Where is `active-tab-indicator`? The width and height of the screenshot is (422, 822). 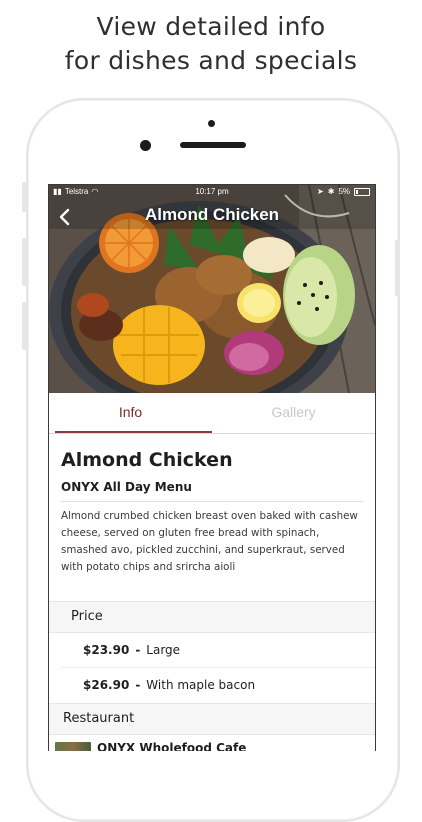
active-tab-indicator is located at coordinates (133, 432).